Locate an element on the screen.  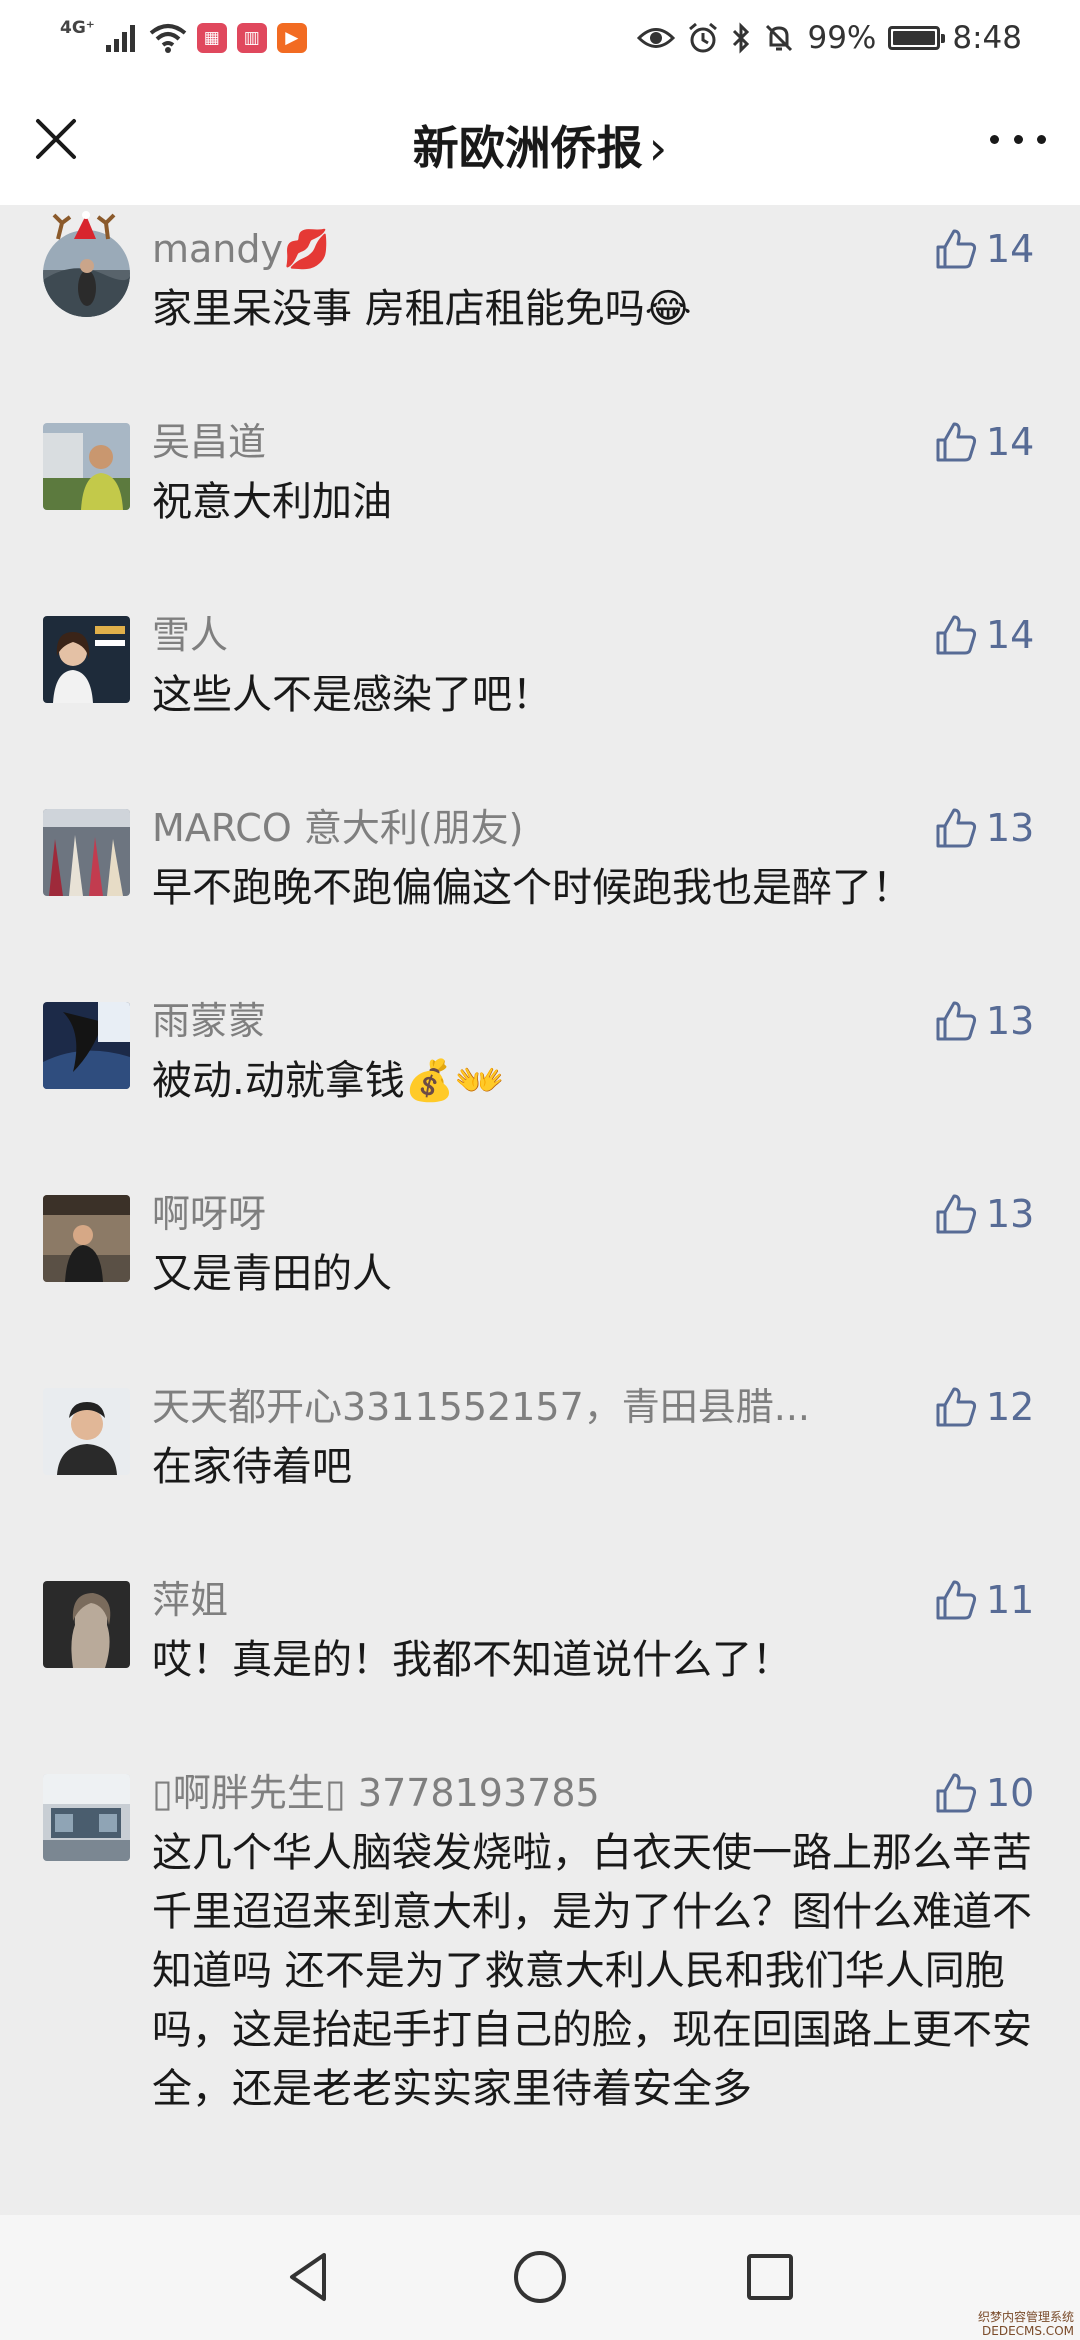
comment-author: MARCO 意大利(朋友) is located at coordinates (507, 828).